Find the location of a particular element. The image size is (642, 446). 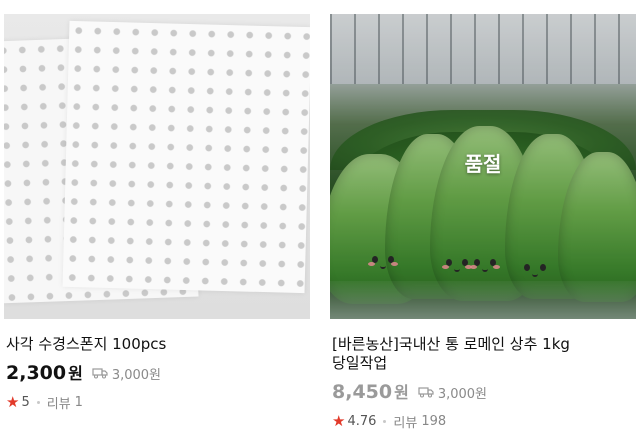

product-price: 8,450 원 is located at coordinates (370, 391).